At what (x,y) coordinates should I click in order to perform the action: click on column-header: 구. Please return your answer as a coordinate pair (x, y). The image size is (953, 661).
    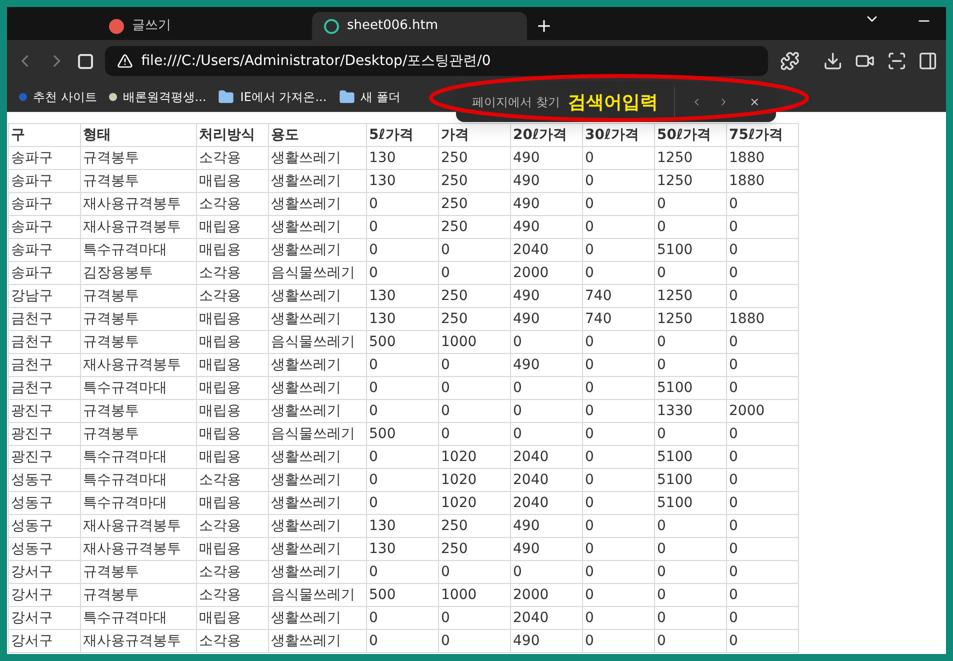
    Looking at the image, I should click on (45, 135).